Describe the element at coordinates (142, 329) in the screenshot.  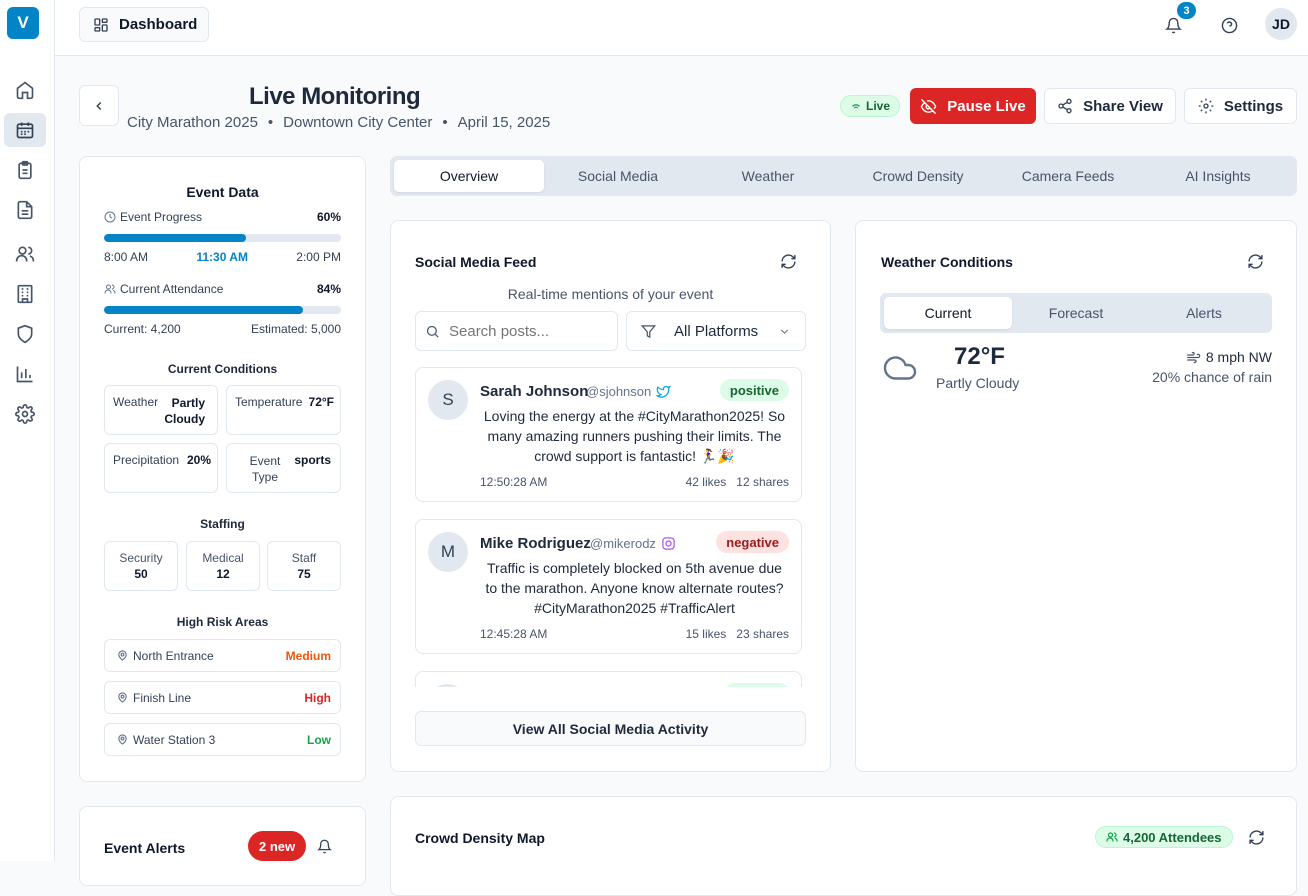
I see `attendance-current: Current: 4,200` at that location.